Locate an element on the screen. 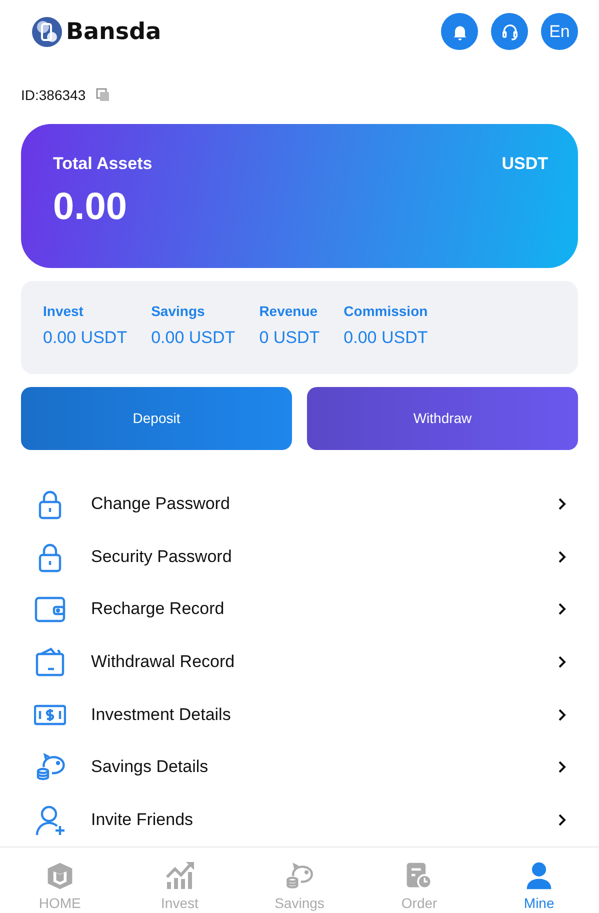  menu-item: Security Password is located at coordinates (299, 557).